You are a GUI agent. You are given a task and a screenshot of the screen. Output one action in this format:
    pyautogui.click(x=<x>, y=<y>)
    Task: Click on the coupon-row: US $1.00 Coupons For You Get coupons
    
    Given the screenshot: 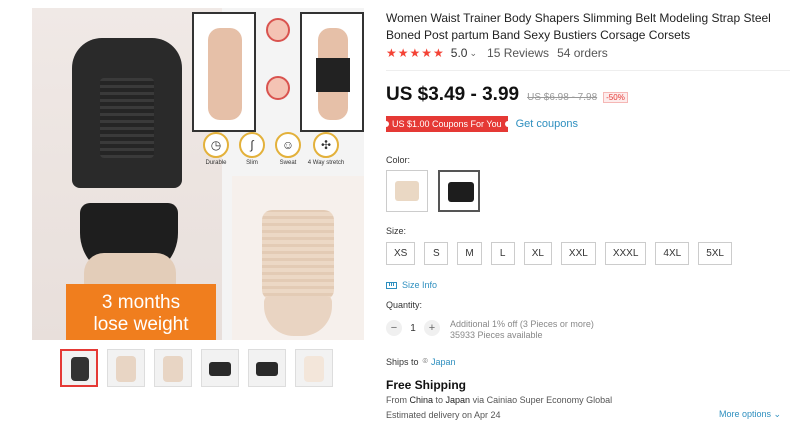 What is the action you would take?
    pyautogui.click(x=480, y=124)
    